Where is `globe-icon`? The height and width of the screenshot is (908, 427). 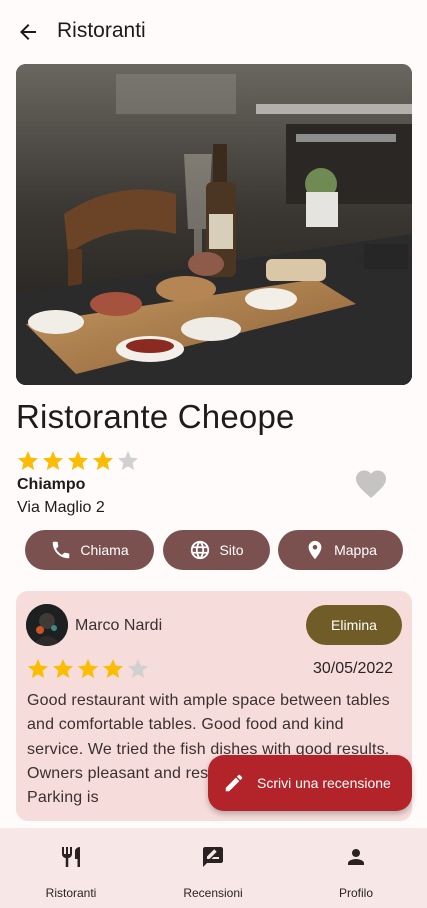
globe-icon is located at coordinates (200, 550).